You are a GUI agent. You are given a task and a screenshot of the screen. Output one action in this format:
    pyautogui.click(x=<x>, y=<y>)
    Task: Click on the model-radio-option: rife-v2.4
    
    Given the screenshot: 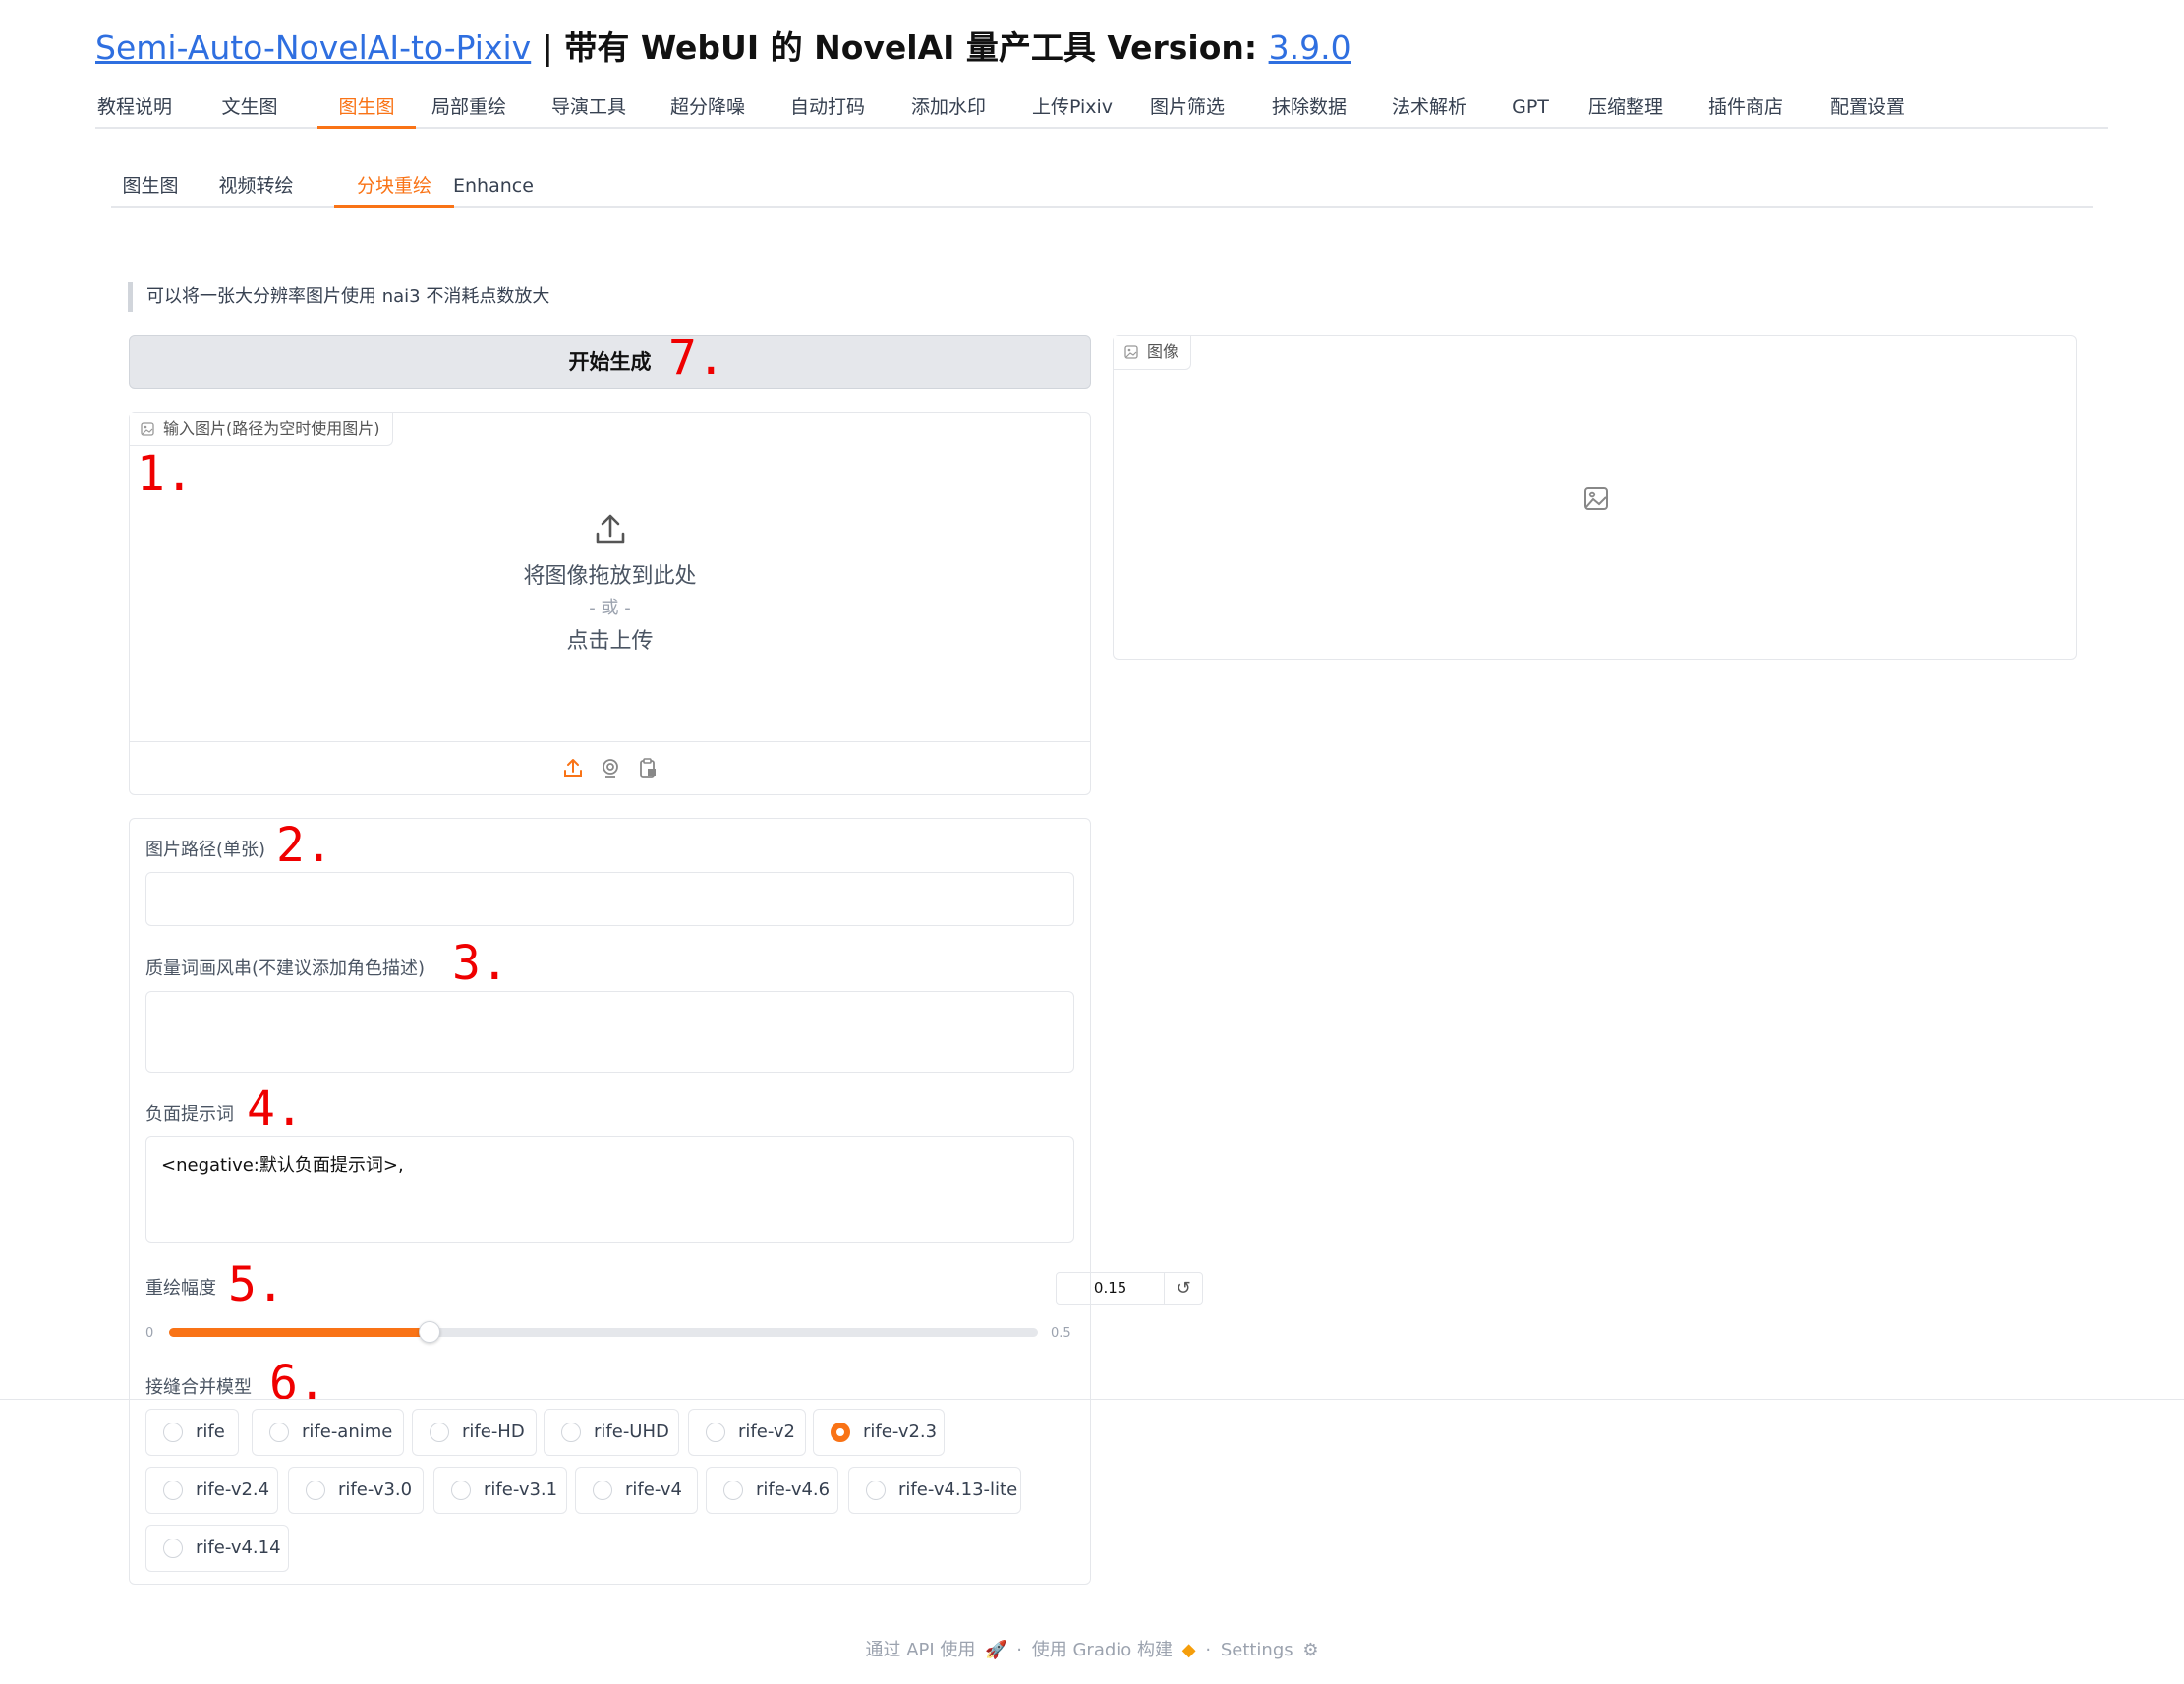 What is the action you would take?
    pyautogui.click(x=211, y=1490)
    